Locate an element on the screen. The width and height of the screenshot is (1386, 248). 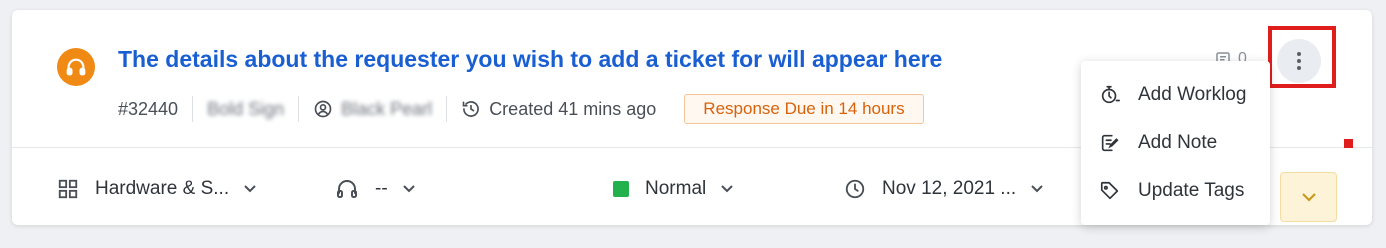
menu-item-label: Add Worklog is located at coordinates (1192, 94).